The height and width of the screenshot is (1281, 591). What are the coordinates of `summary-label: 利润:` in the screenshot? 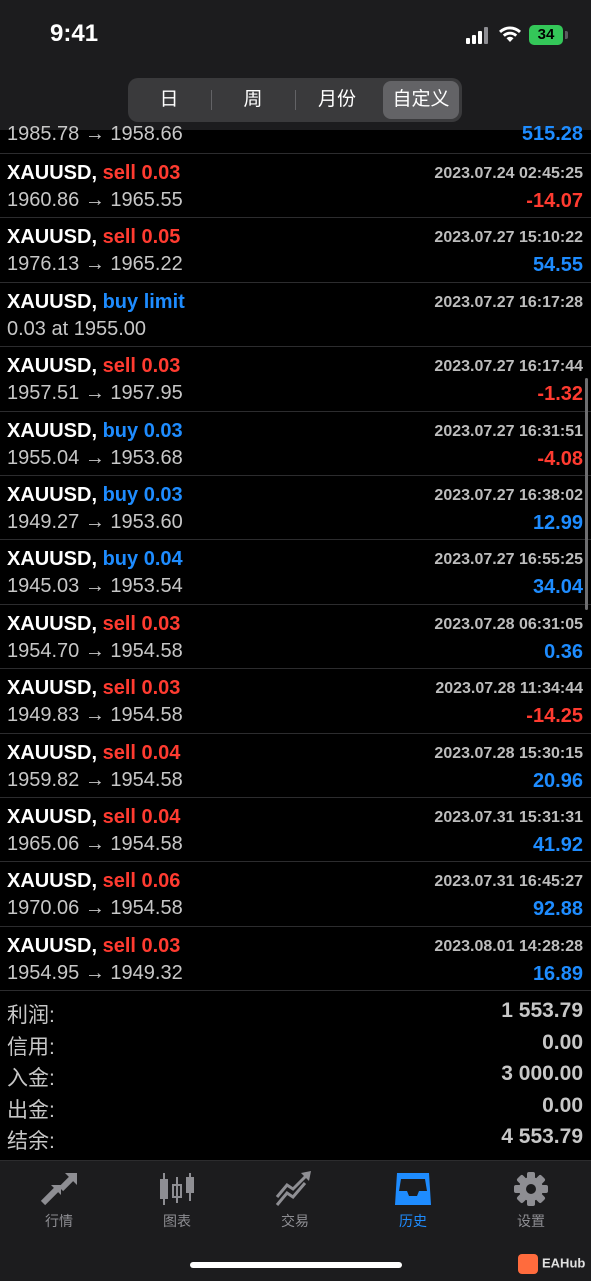 It's located at (31, 1015).